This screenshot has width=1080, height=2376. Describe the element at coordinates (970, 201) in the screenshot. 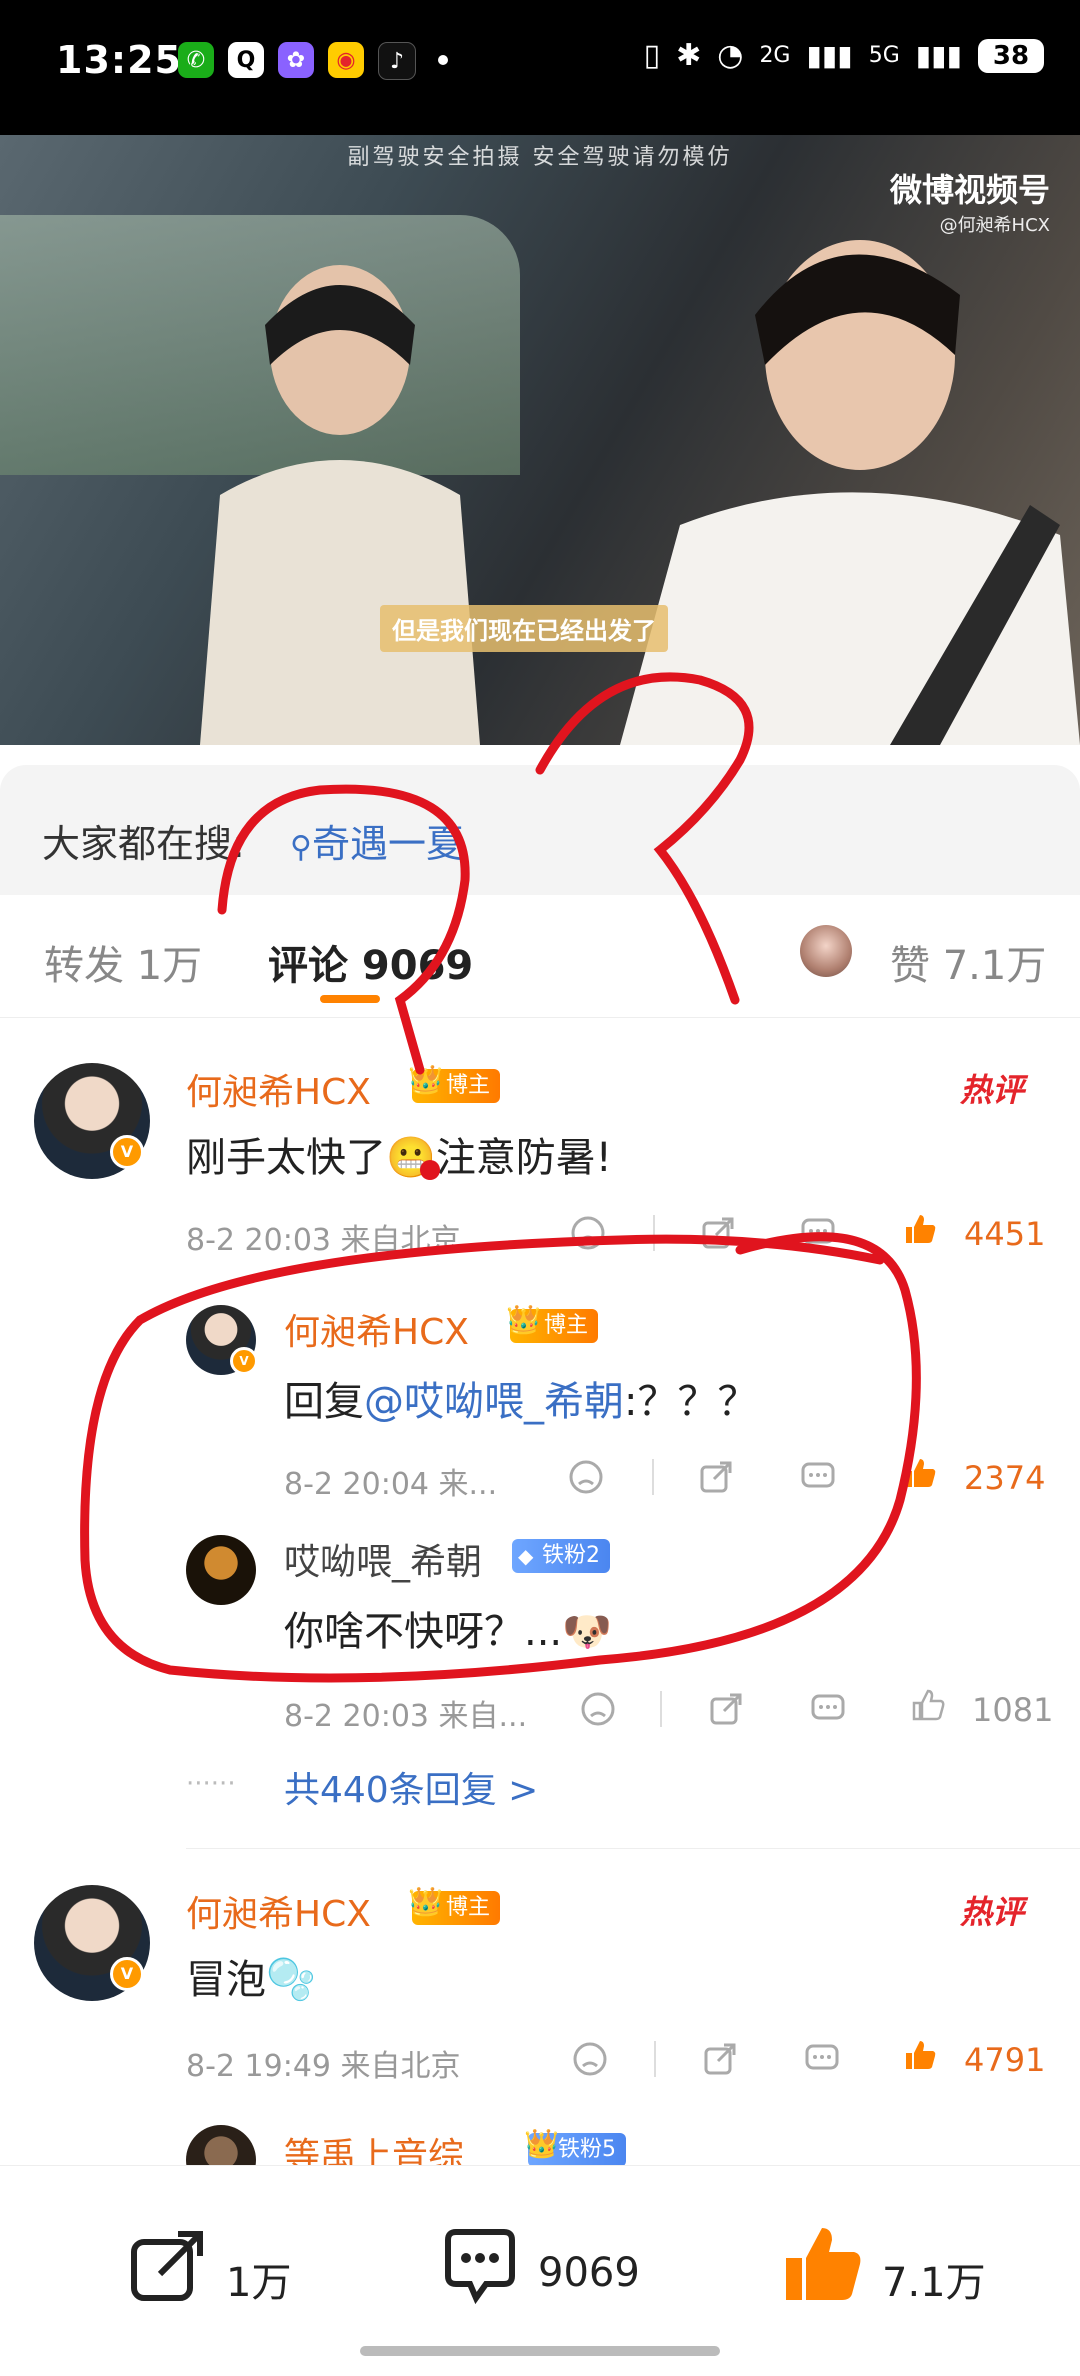

I see `video-watermark: 微博视频号 @何昶希HCX` at that location.